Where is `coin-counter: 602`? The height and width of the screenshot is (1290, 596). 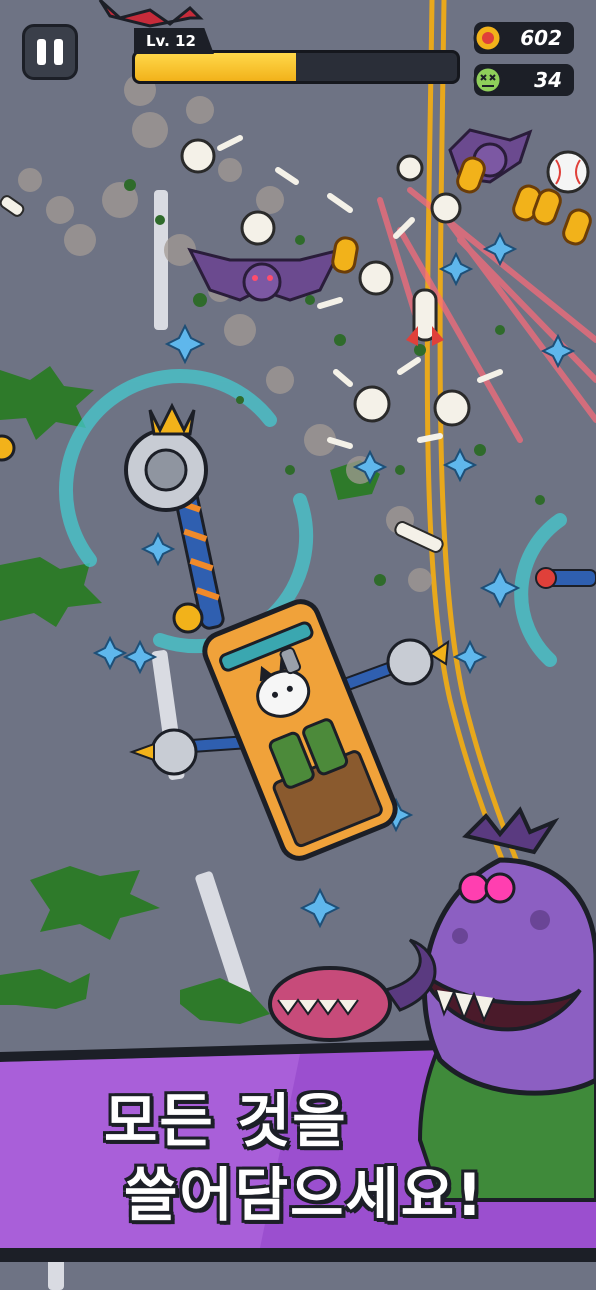 coin-counter: 602 is located at coordinates (523, 38).